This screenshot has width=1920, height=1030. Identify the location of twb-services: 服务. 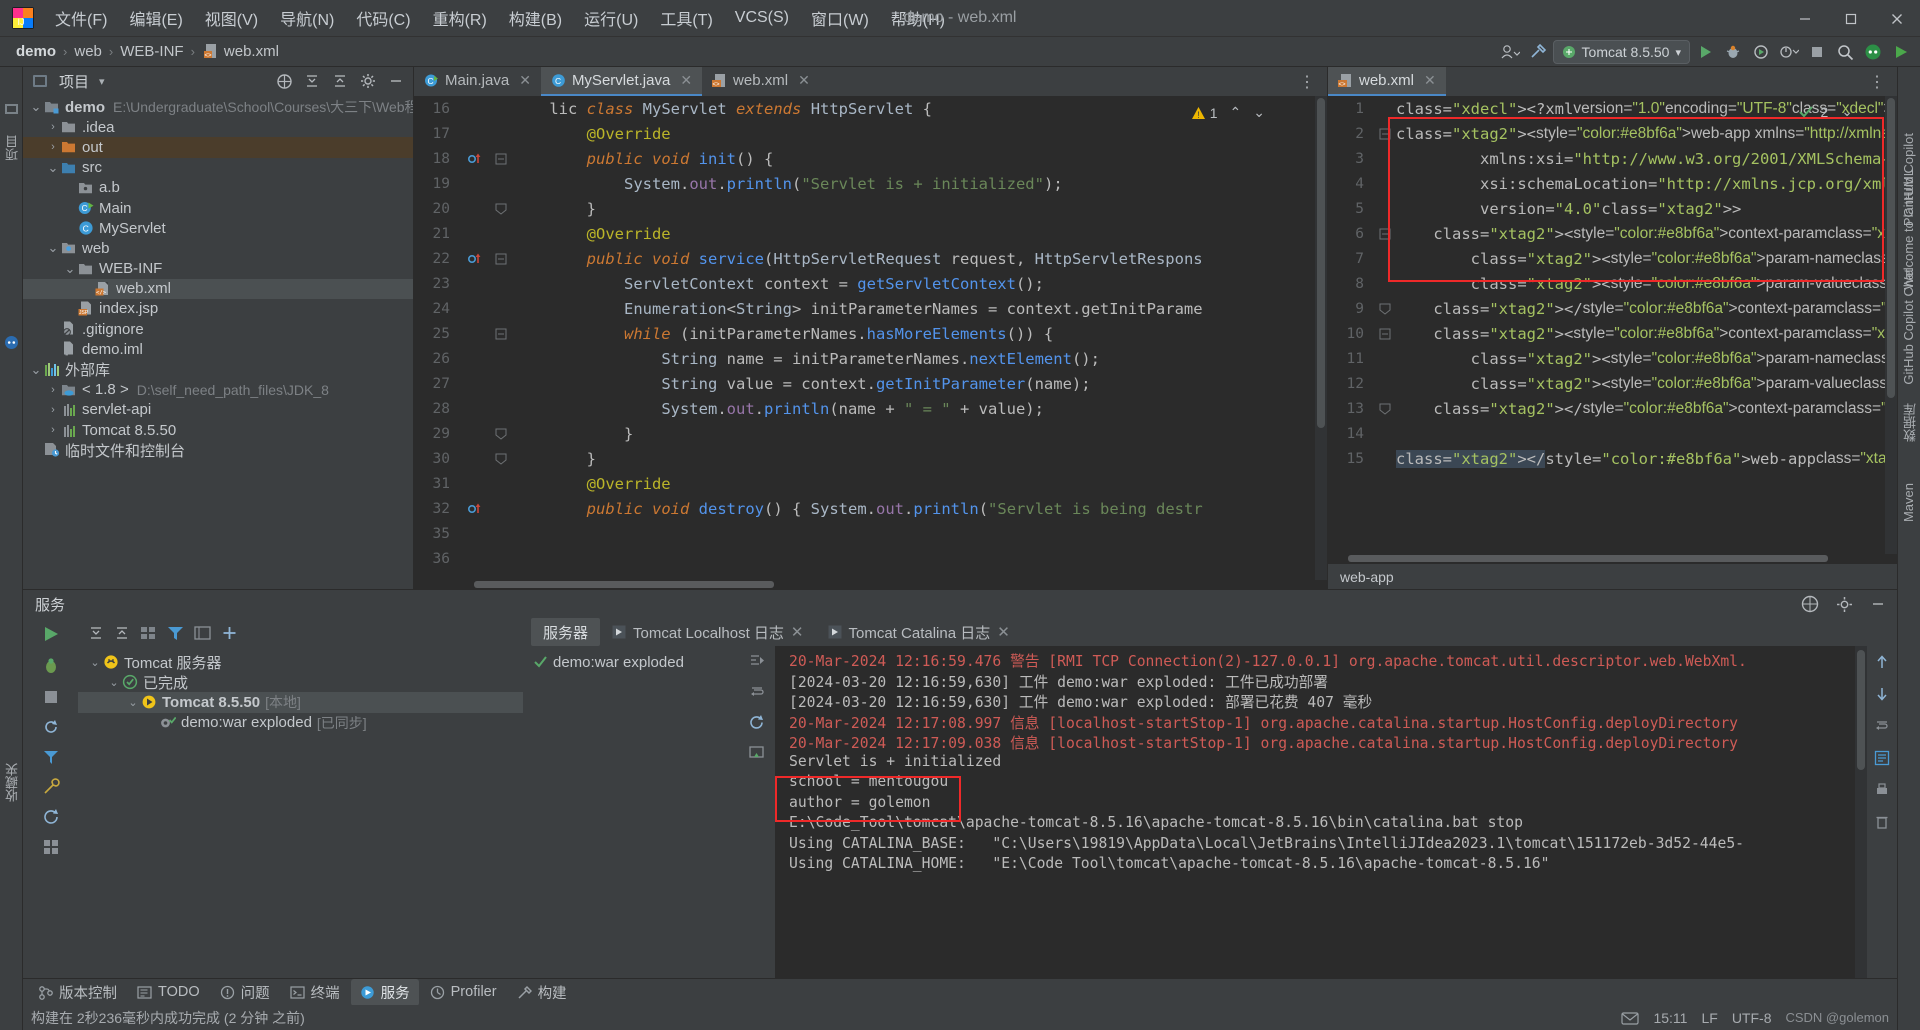
(384, 992).